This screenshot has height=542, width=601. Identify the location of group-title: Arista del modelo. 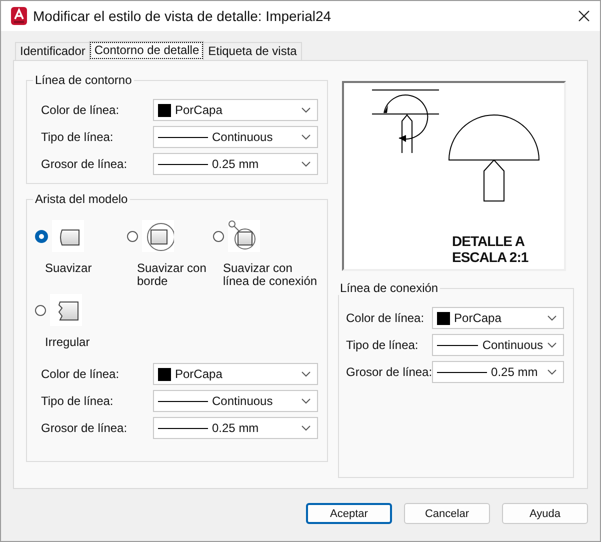
(81, 199).